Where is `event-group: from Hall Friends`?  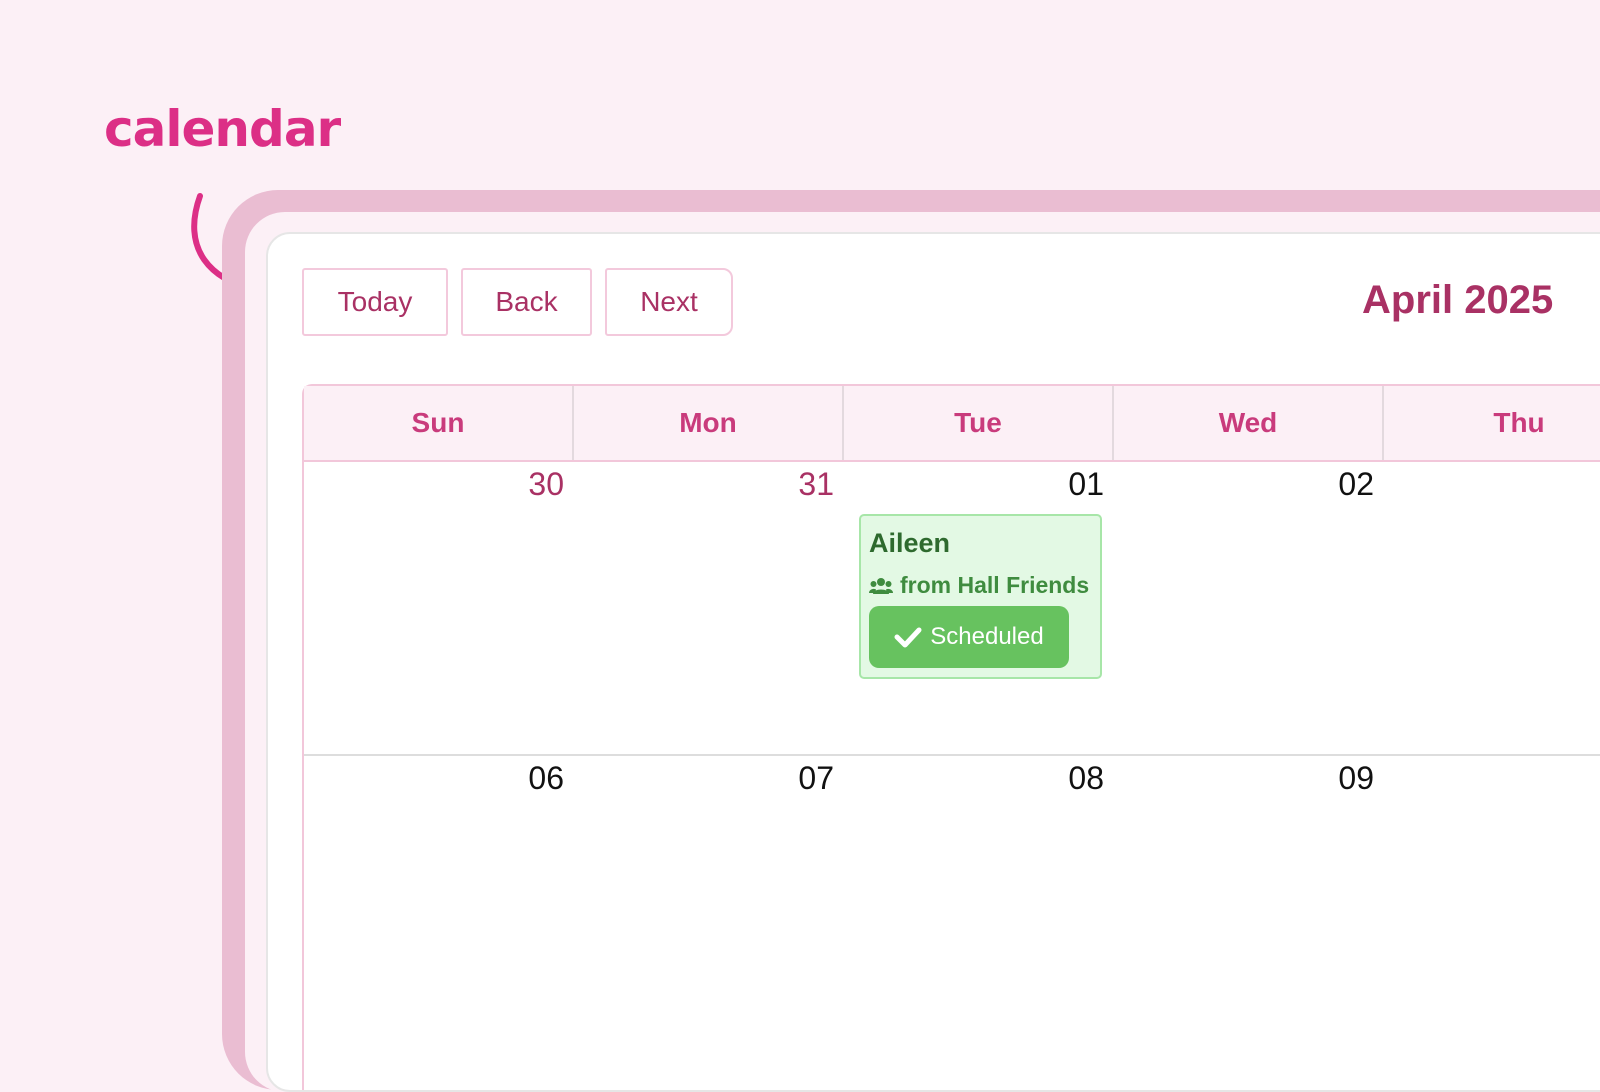
event-group: from Hall Friends is located at coordinates (979, 585).